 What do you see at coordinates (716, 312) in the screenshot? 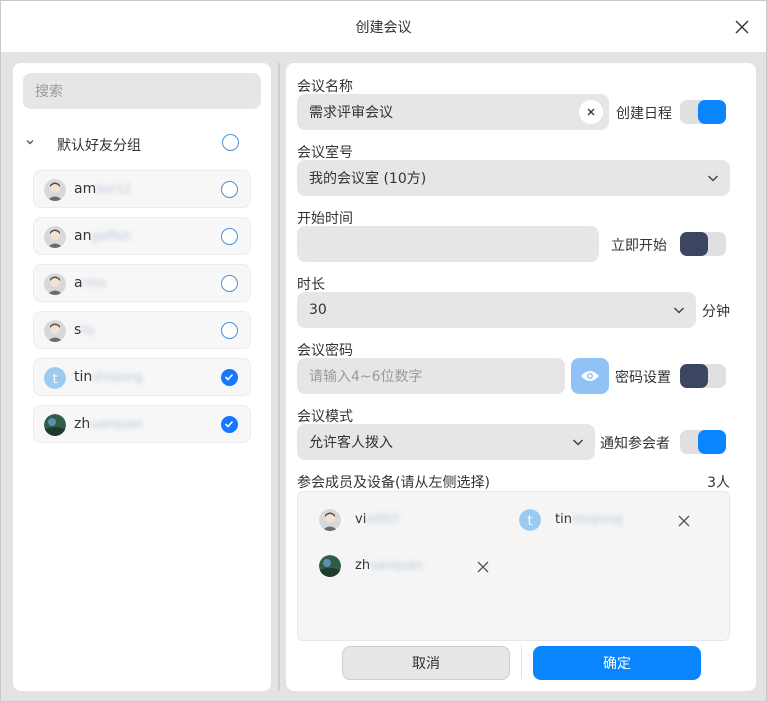
I see `duration-unit: 分钟` at bounding box center [716, 312].